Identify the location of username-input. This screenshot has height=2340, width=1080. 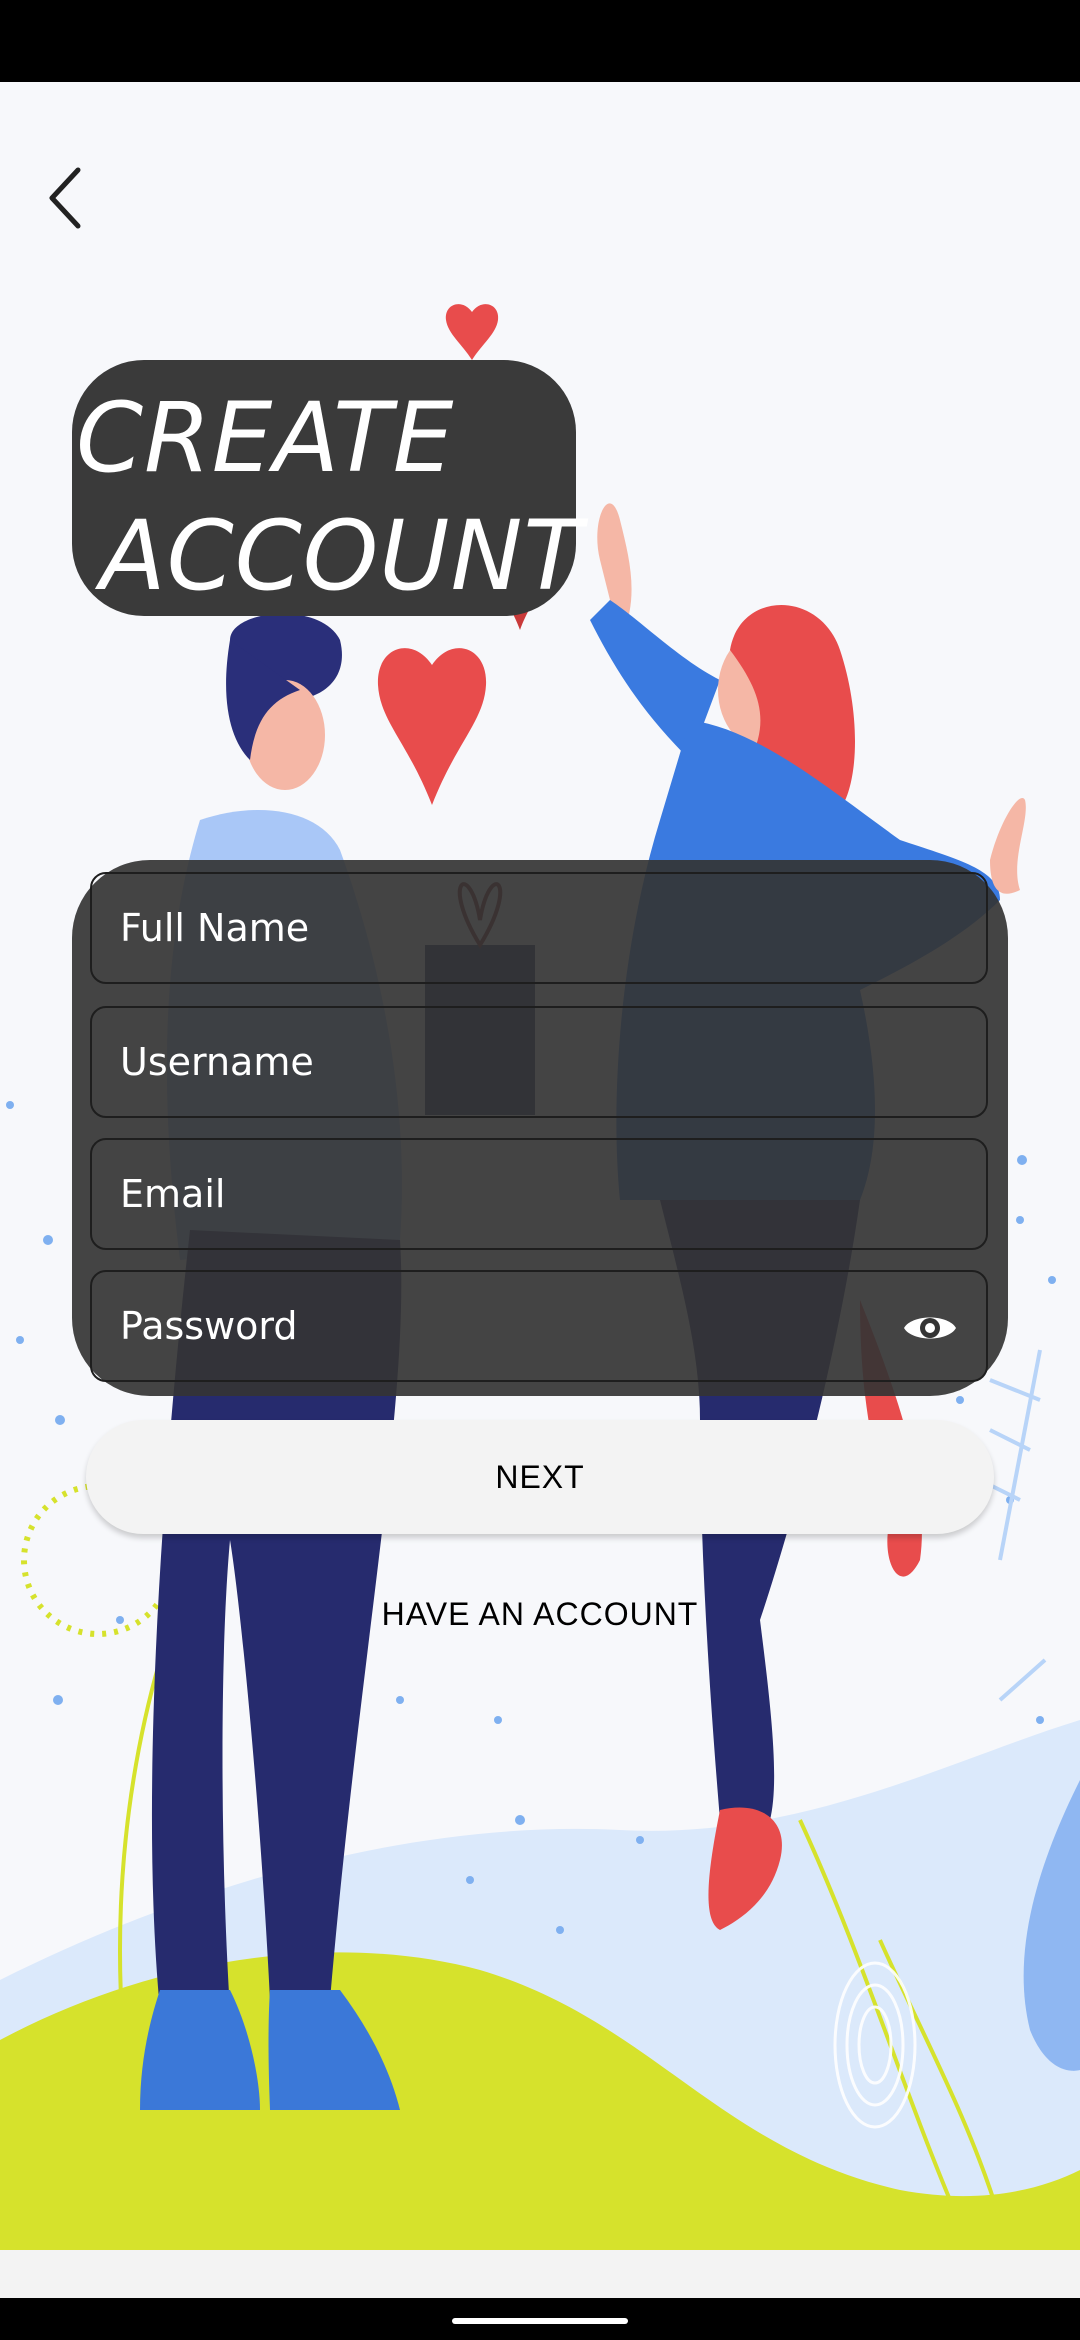
(539, 1062).